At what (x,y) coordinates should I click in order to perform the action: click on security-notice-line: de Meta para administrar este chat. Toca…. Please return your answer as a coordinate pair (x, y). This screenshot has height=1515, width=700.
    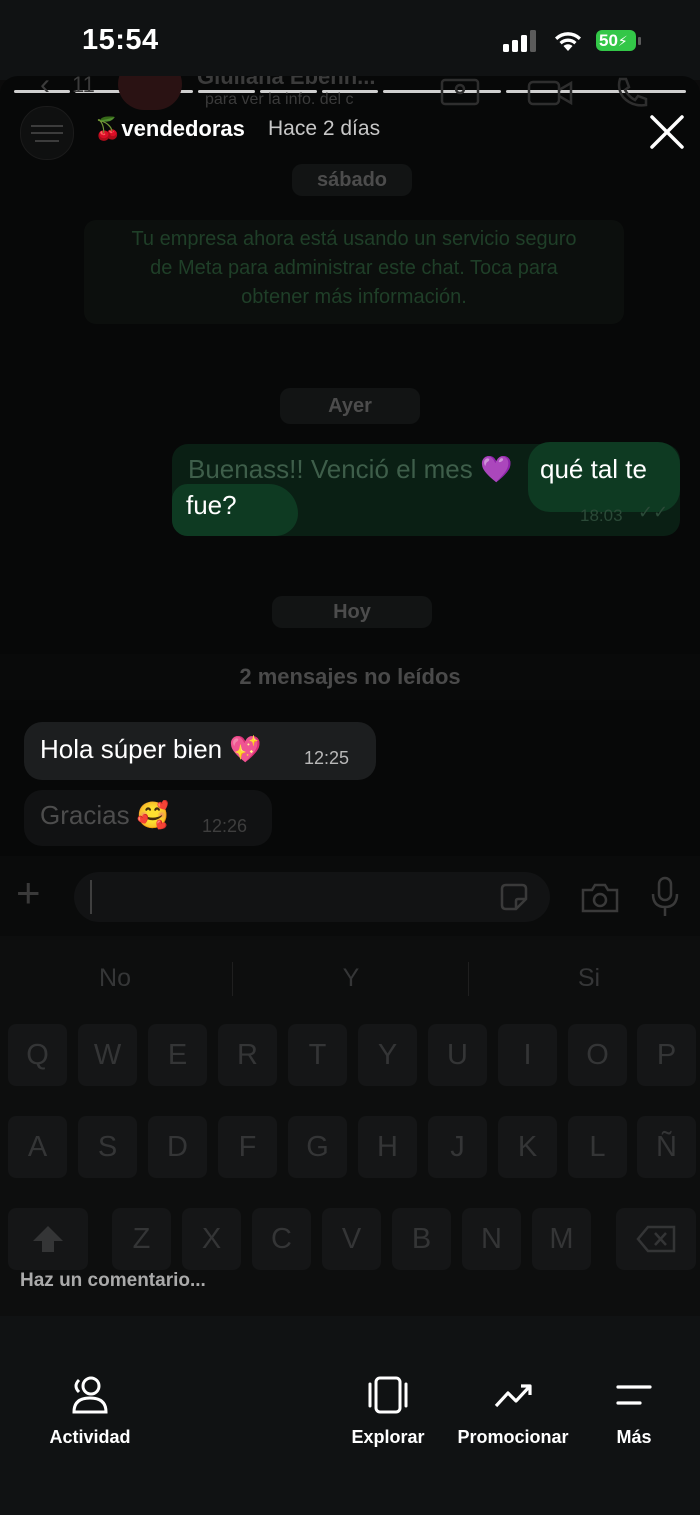
    Looking at the image, I should click on (354, 268).